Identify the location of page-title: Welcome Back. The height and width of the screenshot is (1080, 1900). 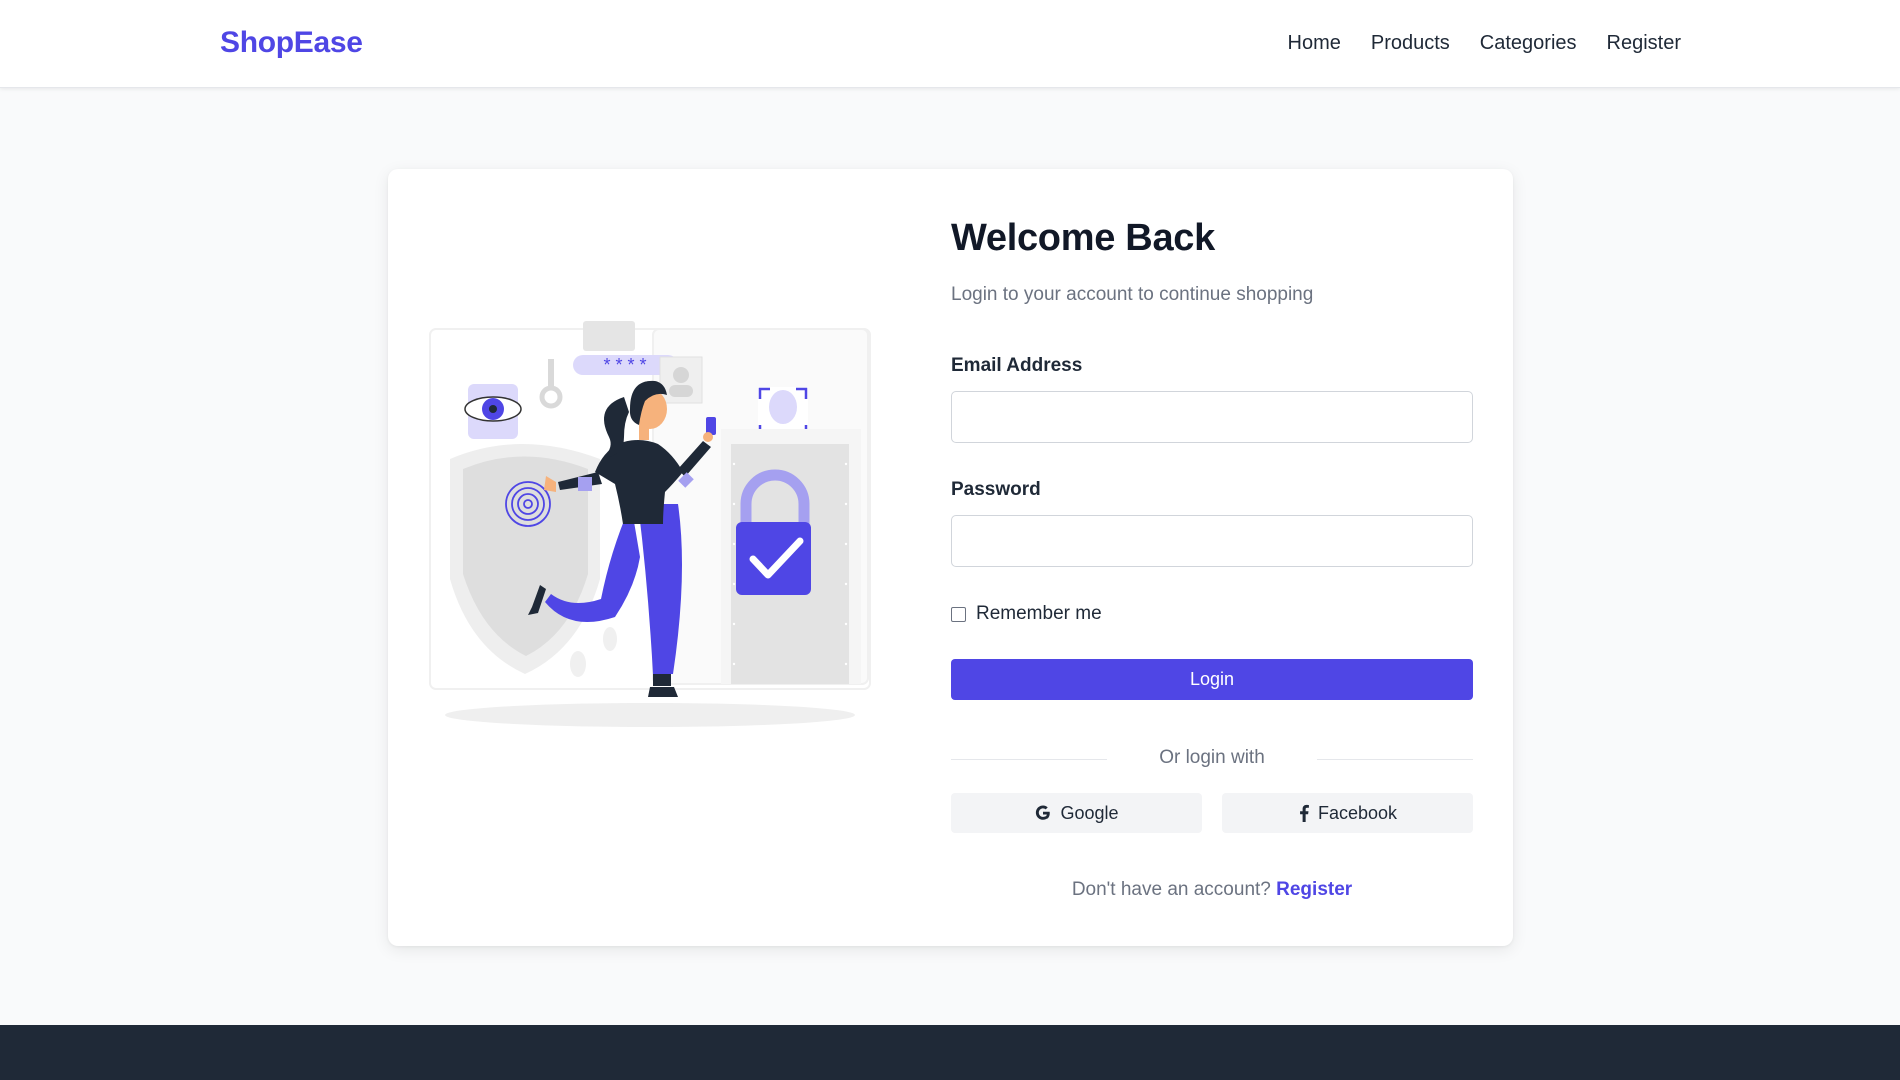
(1083, 238).